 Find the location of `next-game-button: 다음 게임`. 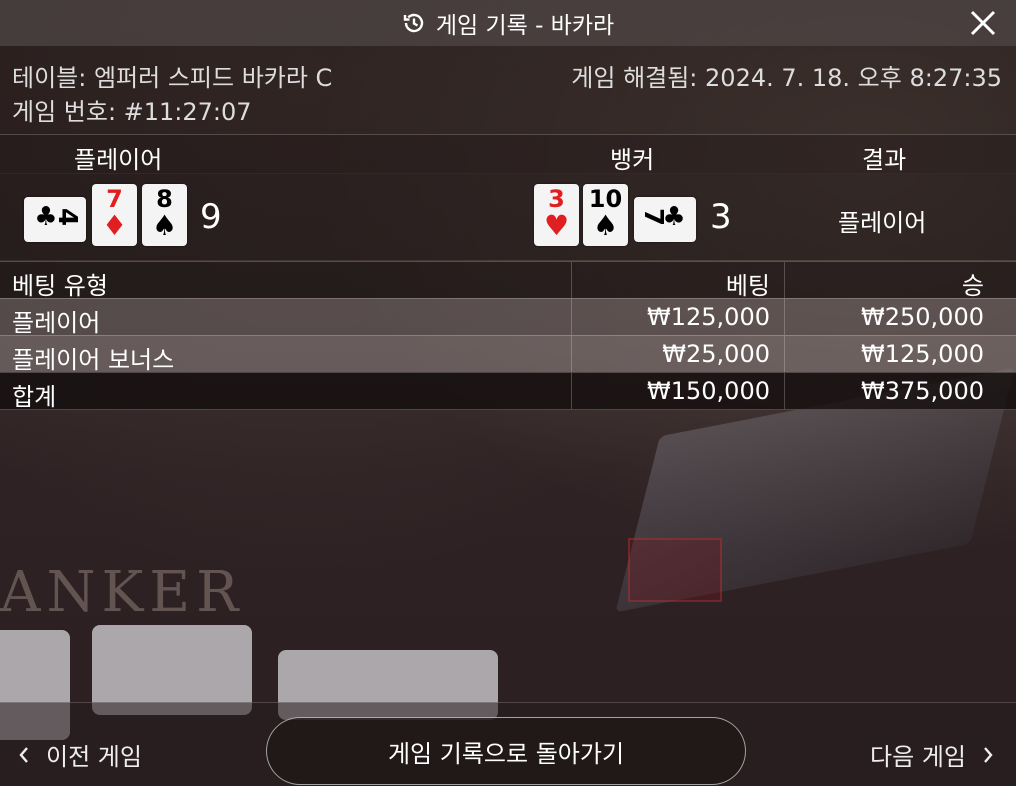

next-game-button: 다음 게임 is located at coordinates (932, 754).